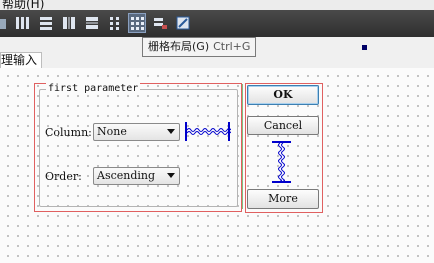  I want to click on menu-bar: 帮助(H), so click(217, 5).